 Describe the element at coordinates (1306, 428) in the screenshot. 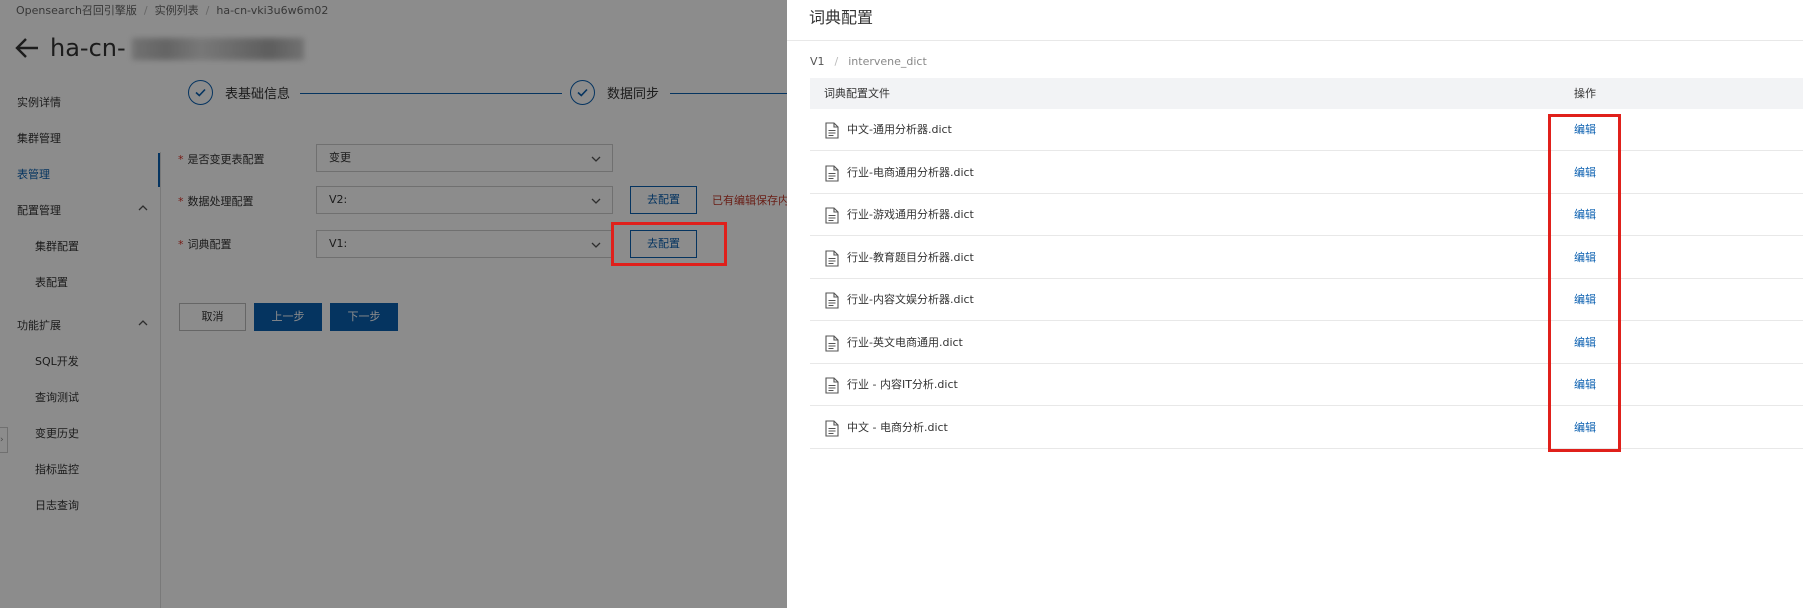

I see `table-row: 中文 - 电商分析.dict 编辑` at that location.